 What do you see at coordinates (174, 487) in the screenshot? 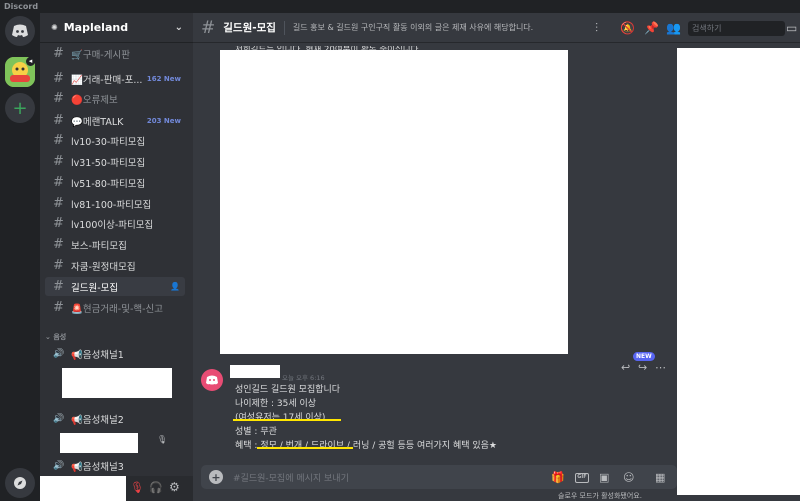
I see `gear-icon: ⚙` at bounding box center [174, 487].